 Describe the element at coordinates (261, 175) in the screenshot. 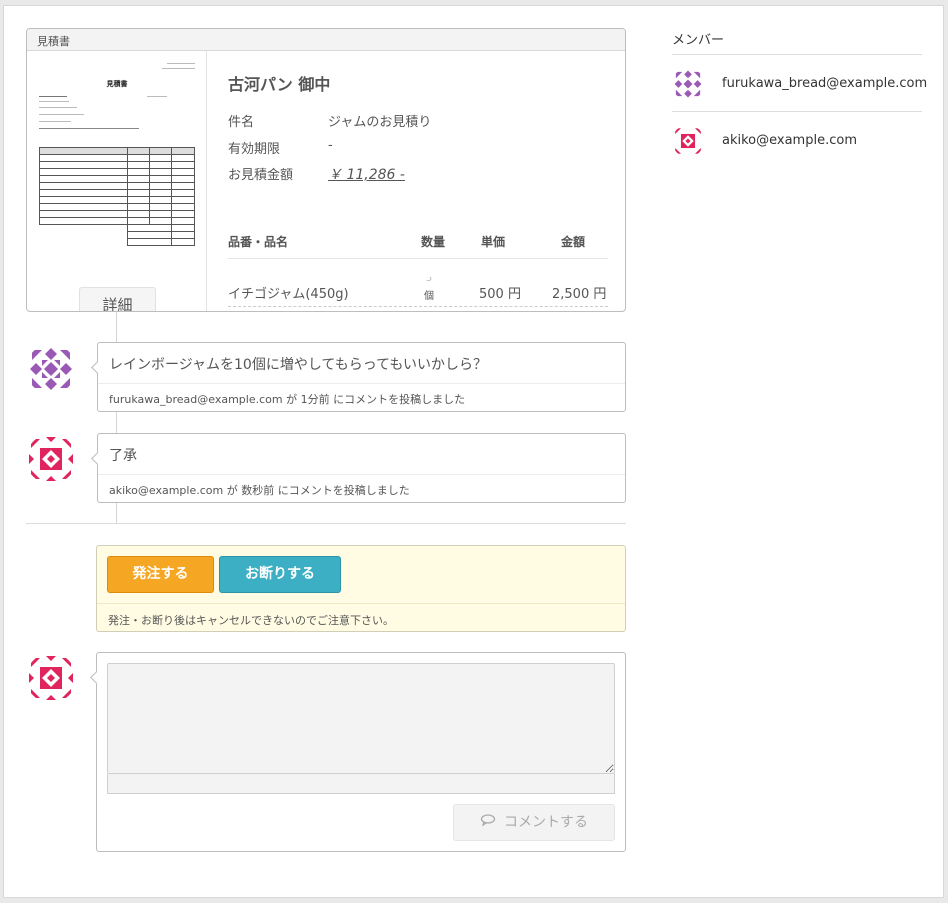

I see `amount-label: お見積金額` at that location.